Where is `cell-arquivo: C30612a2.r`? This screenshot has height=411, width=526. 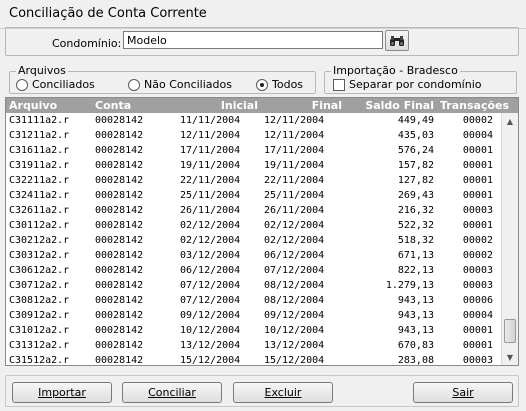 cell-arquivo: C30612a2.r is located at coordinates (39, 270).